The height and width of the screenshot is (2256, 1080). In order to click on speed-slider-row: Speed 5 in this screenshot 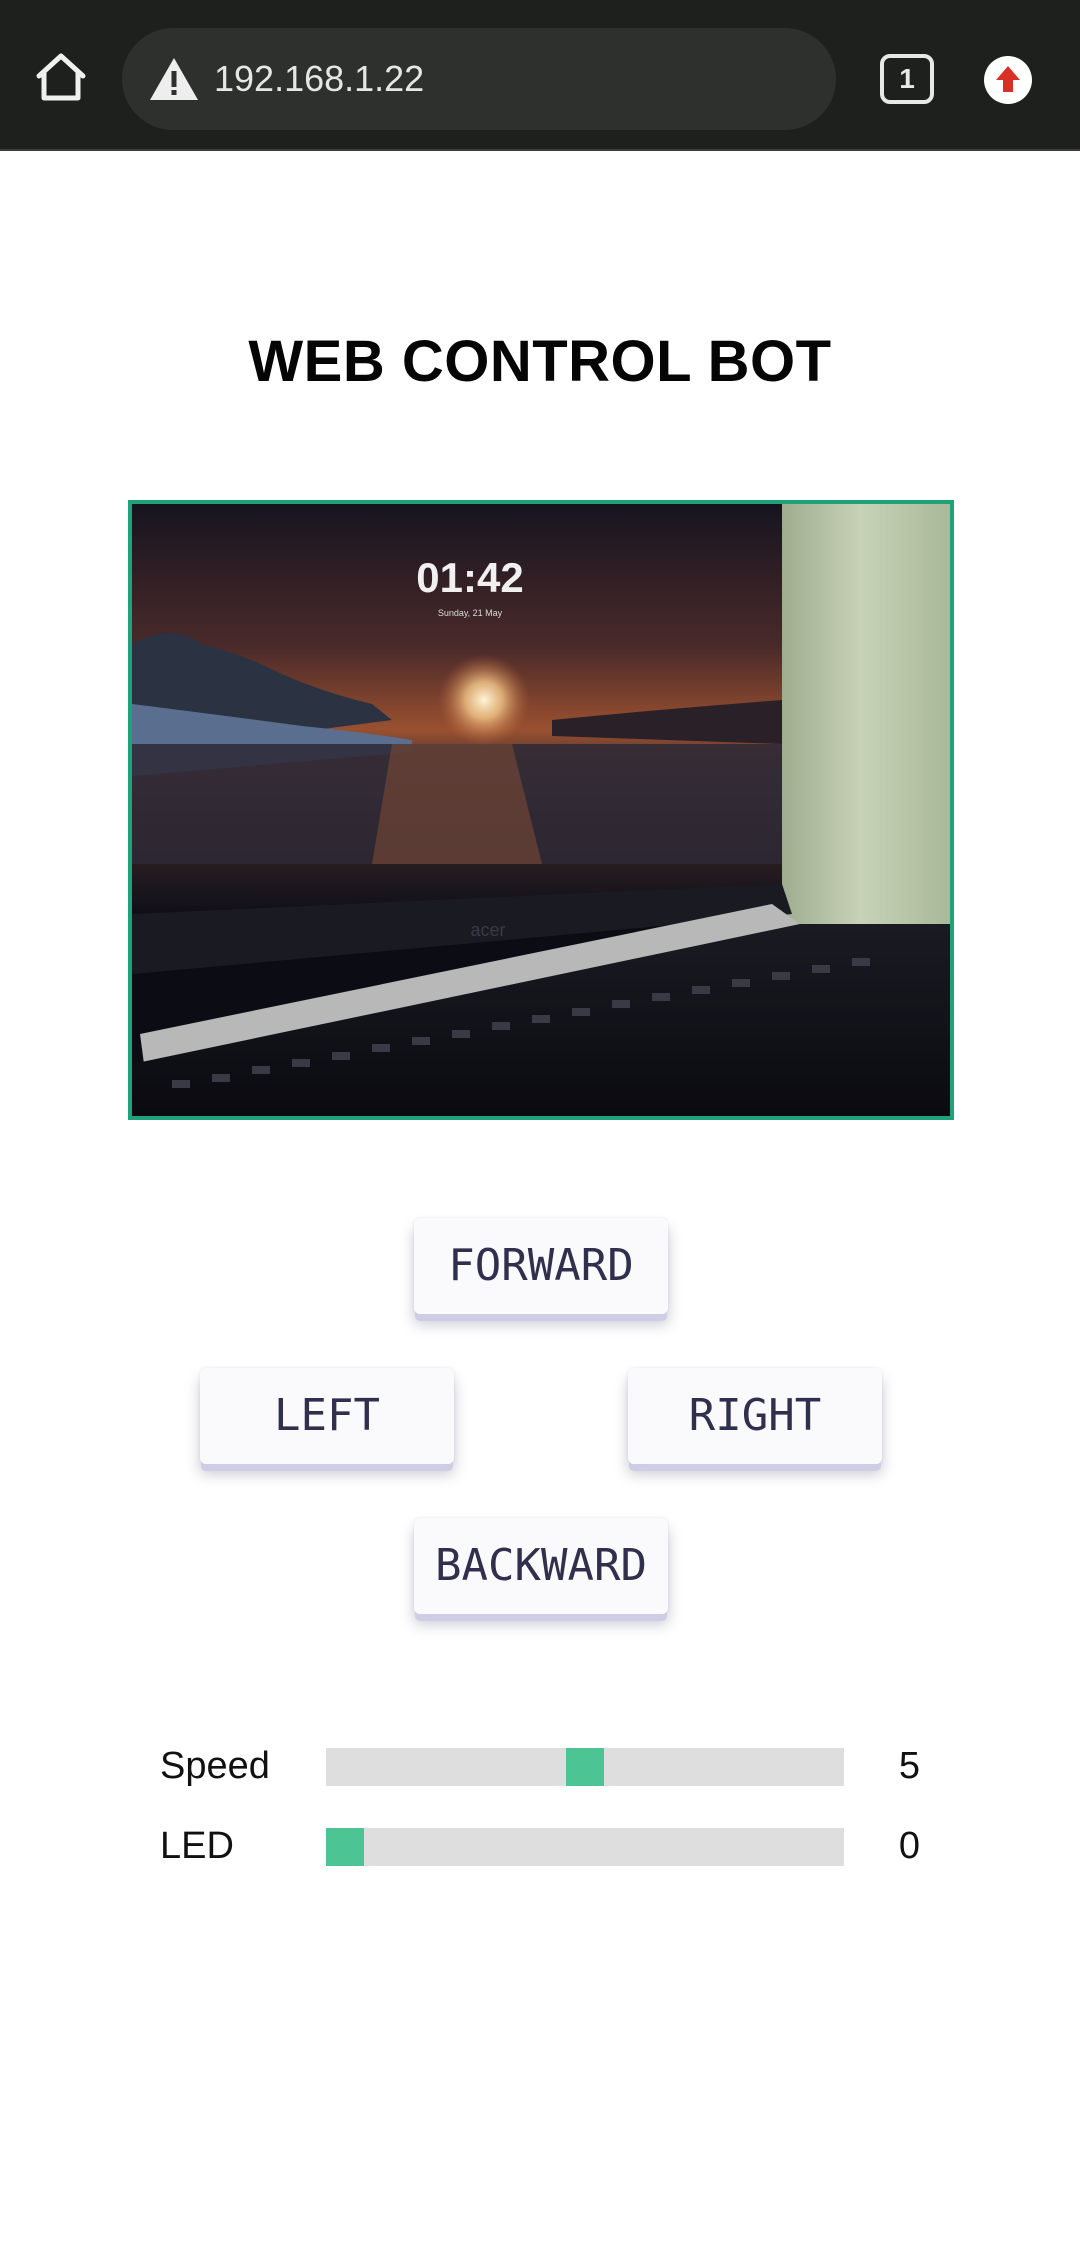, I will do `click(540, 1766)`.